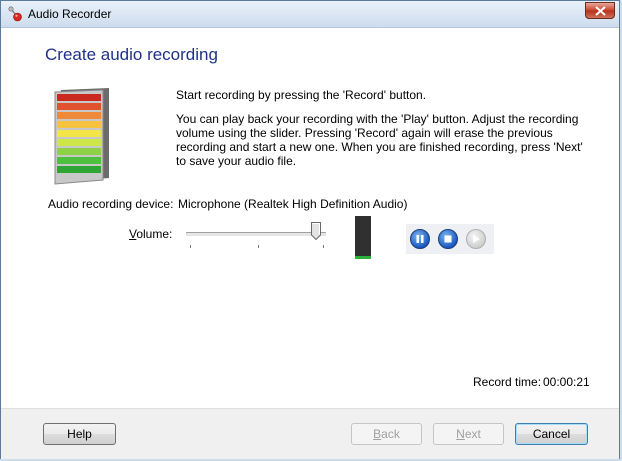  Describe the element at coordinates (154, 234) in the screenshot. I see `volume-label-rest: olume:` at that location.